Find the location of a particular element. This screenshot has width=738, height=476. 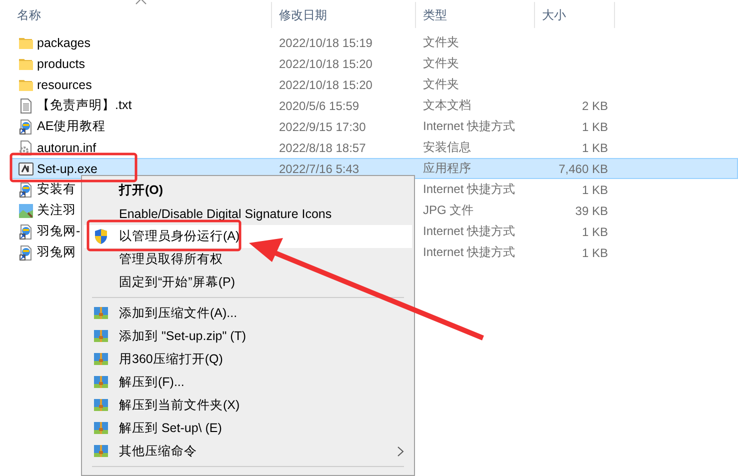

file-name: 羽兔网 is located at coordinates (56, 252).